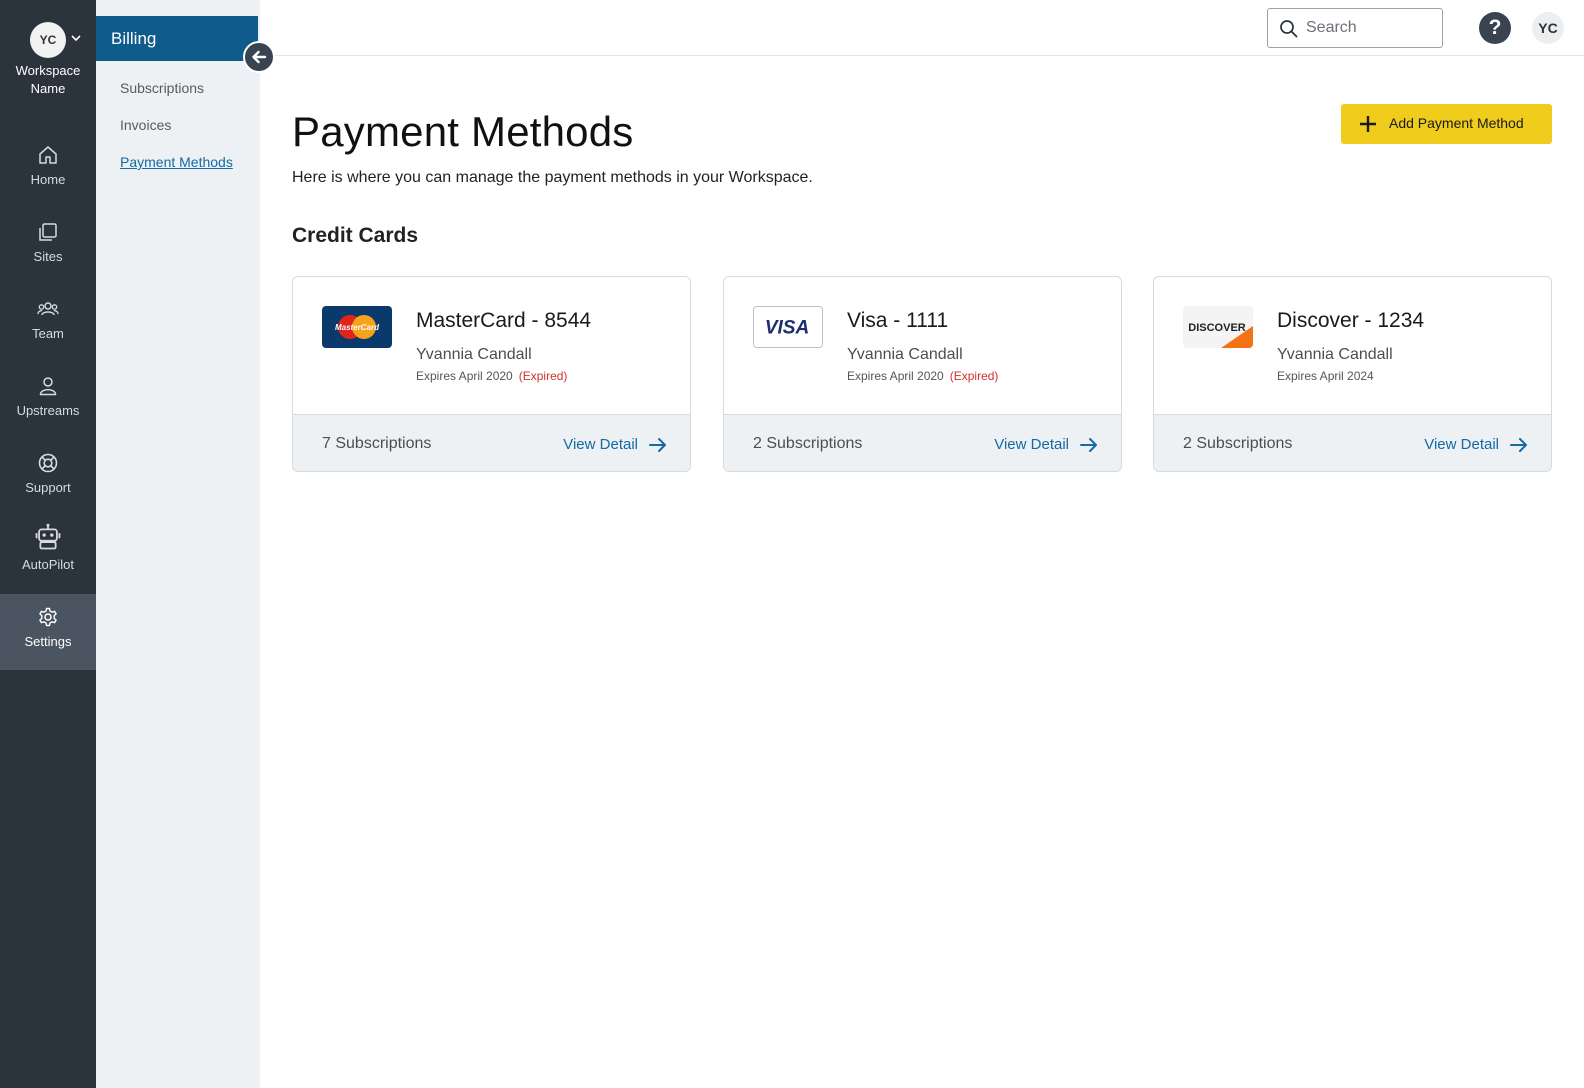 This screenshot has height=1088, width=1584. Describe the element at coordinates (177, 38) in the screenshot. I see `subnav-title: Billing` at that location.